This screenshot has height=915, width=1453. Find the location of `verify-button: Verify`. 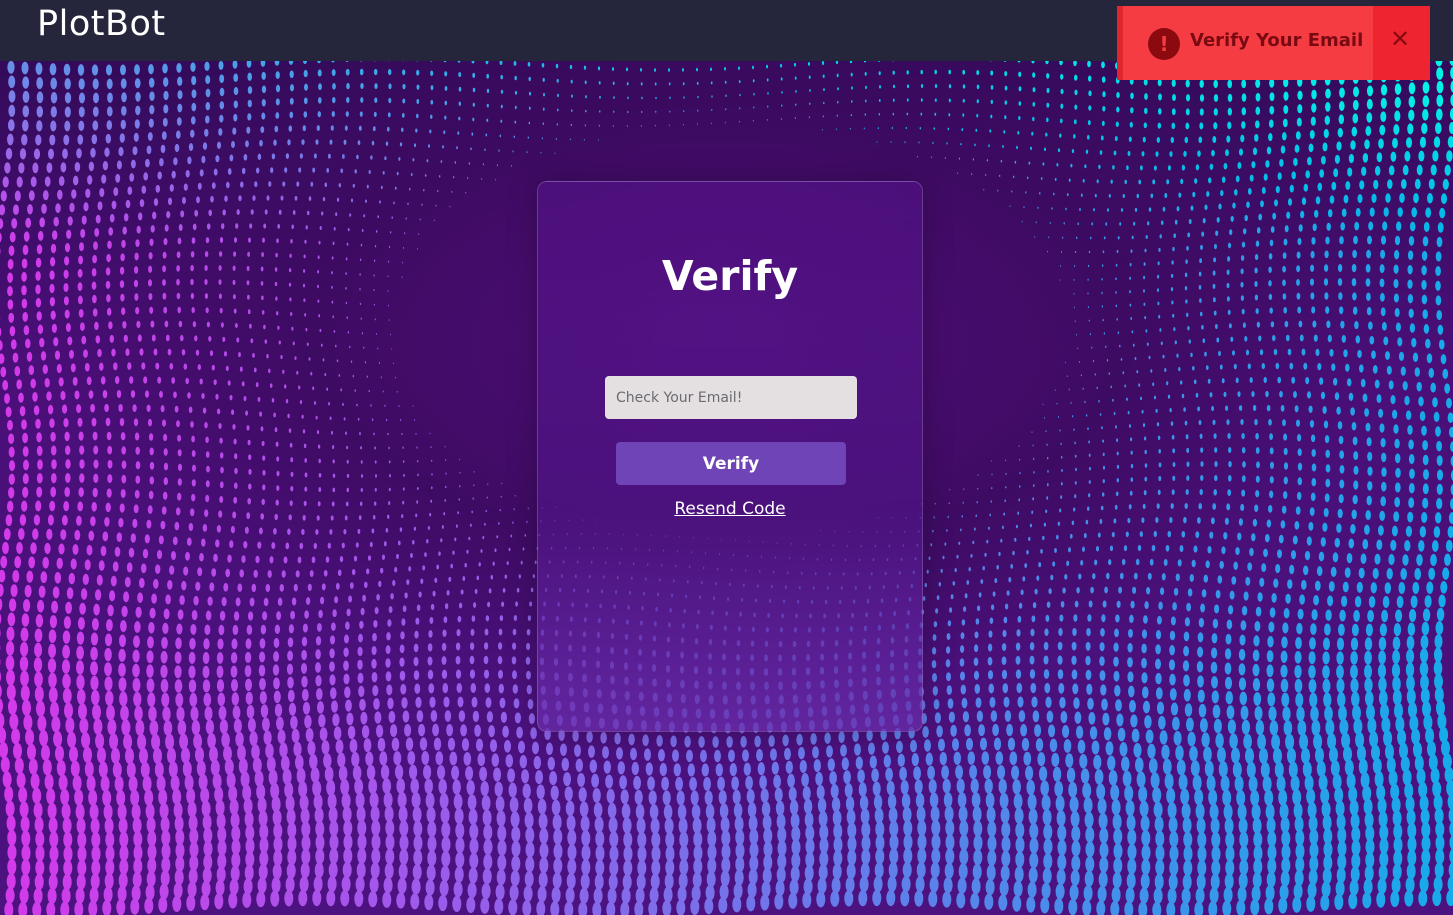

verify-button: Verify is located at coordinates (731, 463).